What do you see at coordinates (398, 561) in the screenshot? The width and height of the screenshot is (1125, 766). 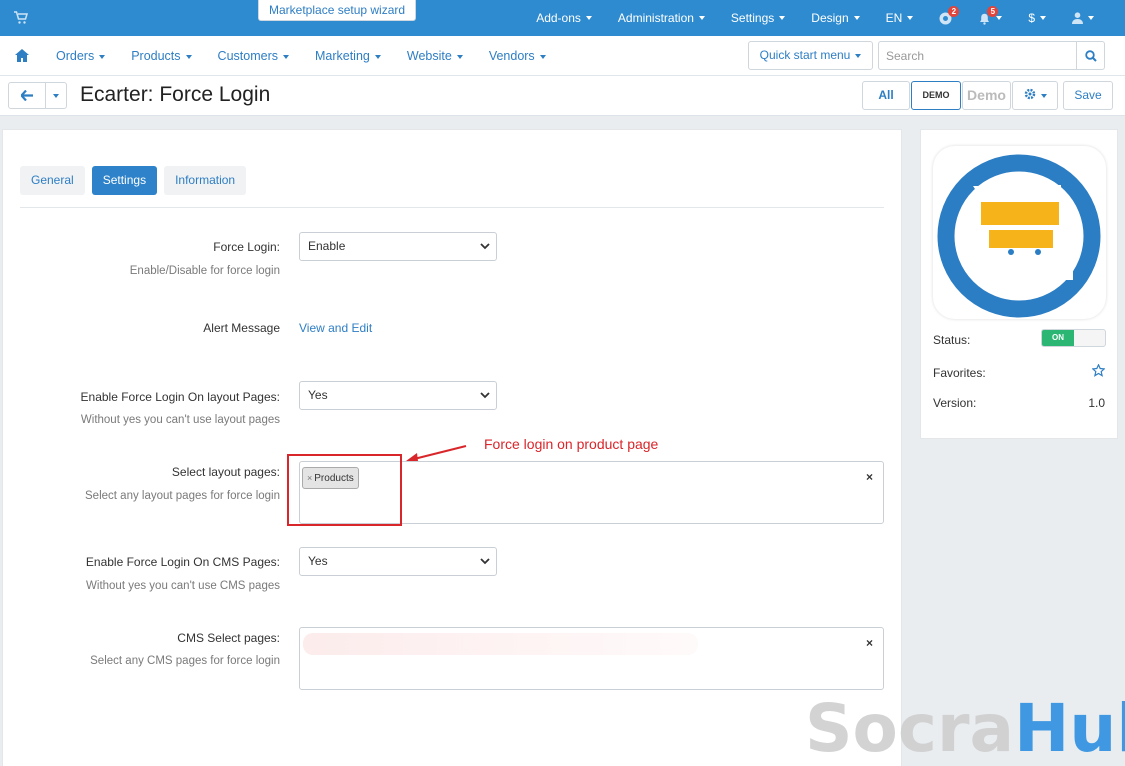 I see `cms-pages-enable-select: Yes` at bounding box center [398, 561].